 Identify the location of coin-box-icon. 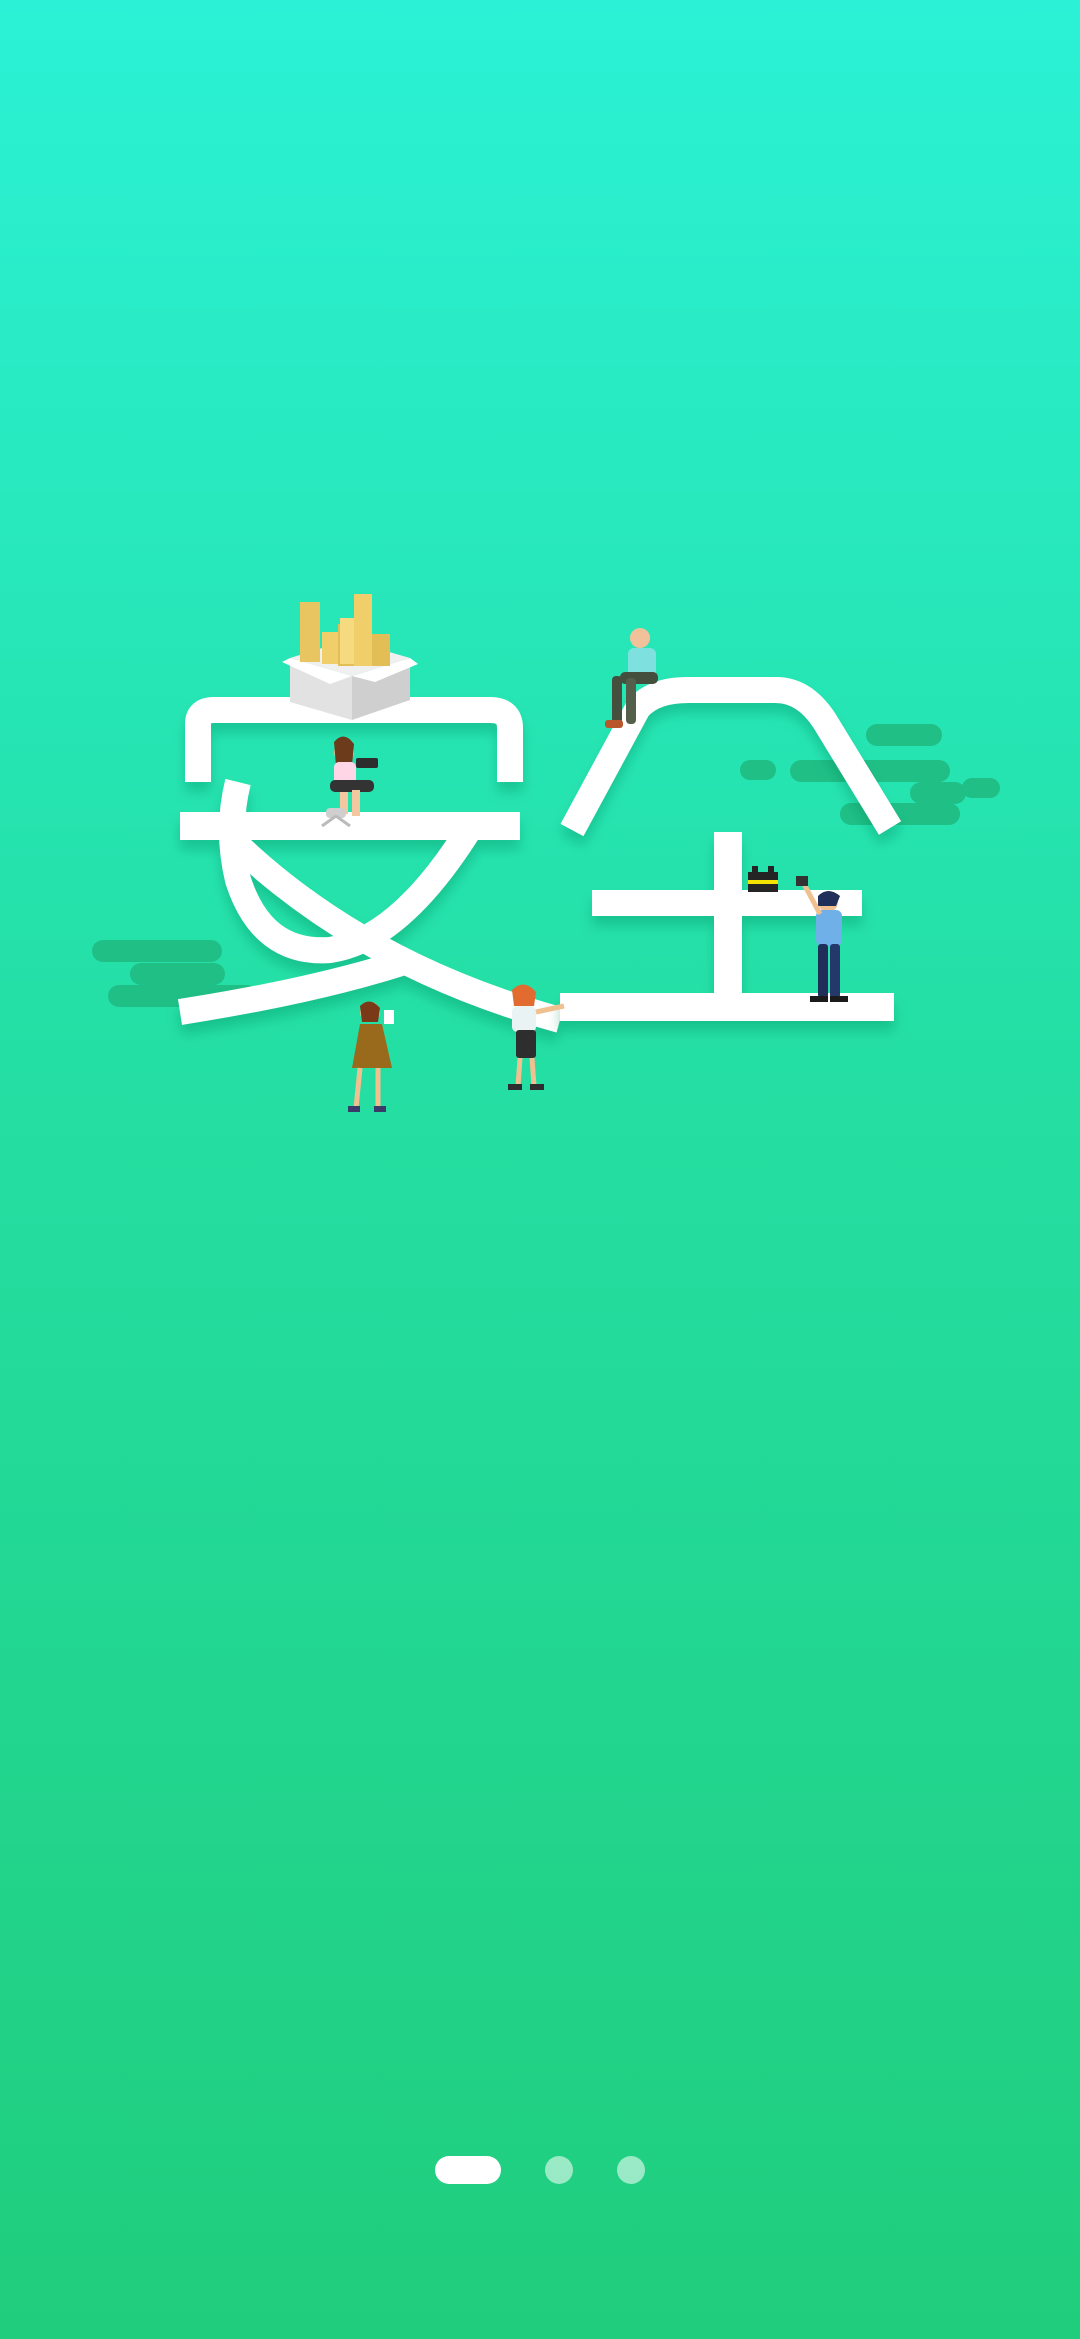
(350, 657).